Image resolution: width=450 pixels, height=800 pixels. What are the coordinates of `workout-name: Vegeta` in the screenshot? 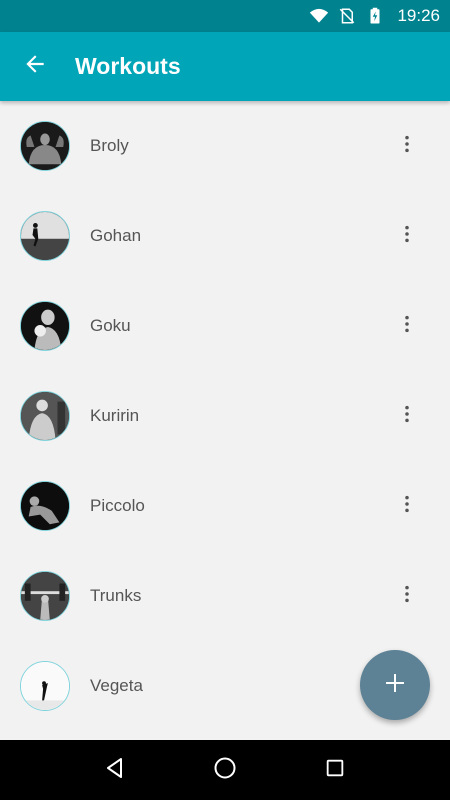 It's located at (116, 685).